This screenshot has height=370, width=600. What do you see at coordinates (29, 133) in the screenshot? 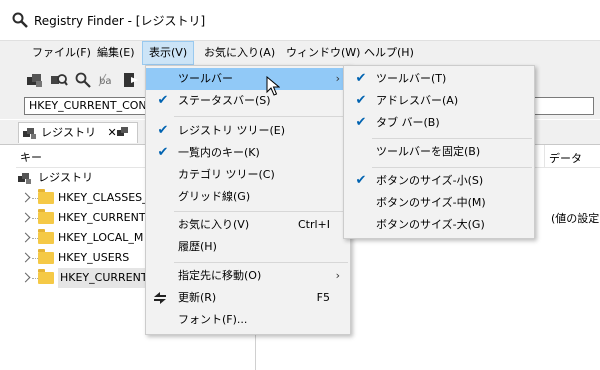
I see `registry-tab-icon` at bounding box center [29, 133].